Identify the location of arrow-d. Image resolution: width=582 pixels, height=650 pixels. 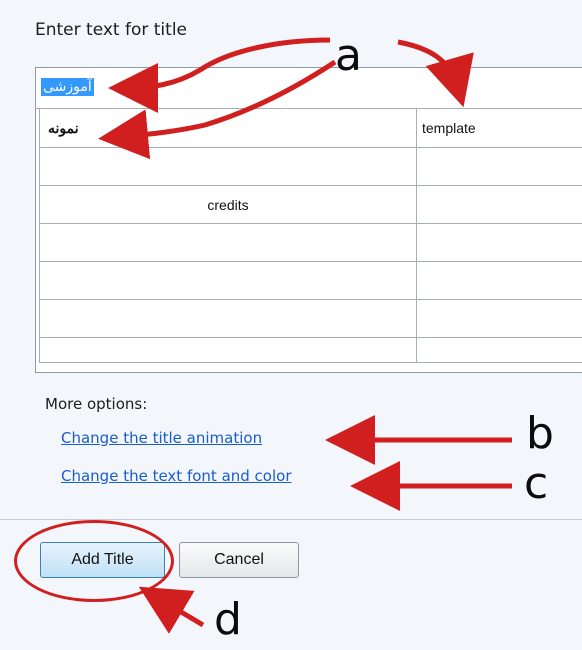
(171, 610).